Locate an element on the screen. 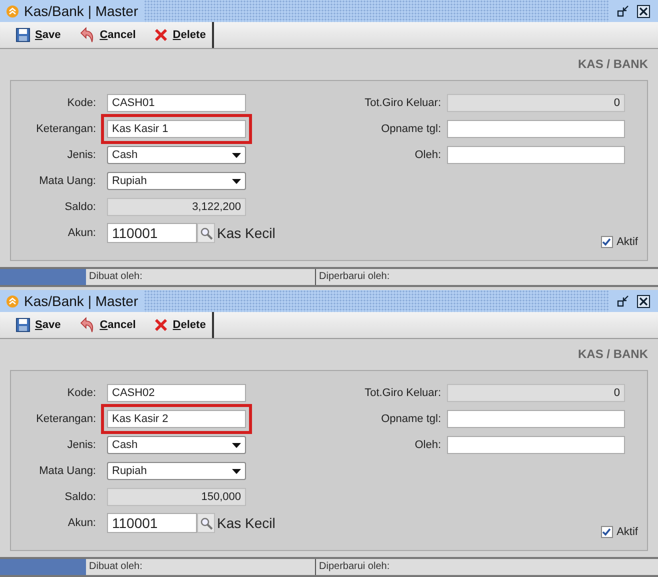  input-field: CASH01 is located at coordinates (176, 103).